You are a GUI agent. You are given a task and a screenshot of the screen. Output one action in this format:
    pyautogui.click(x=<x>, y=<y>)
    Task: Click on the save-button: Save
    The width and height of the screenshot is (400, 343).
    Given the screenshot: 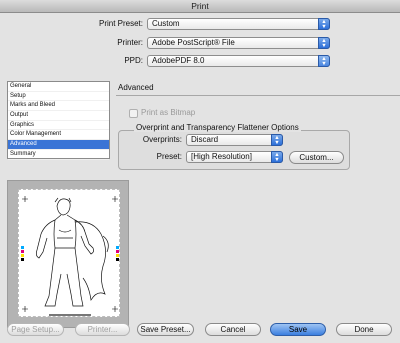 What is the action you would take?
    pyautogui.click(x=298, y=329)
    